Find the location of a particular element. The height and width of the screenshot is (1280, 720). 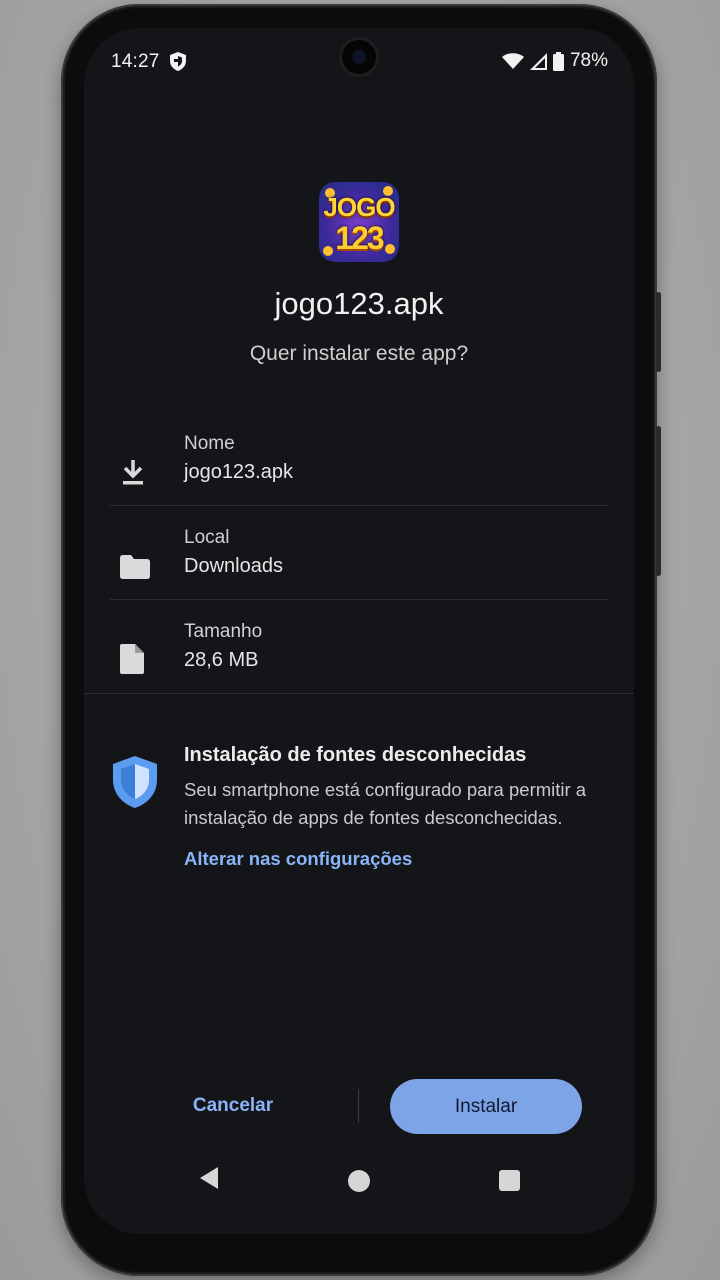

battery-icon is located at coordinates (558, 61).